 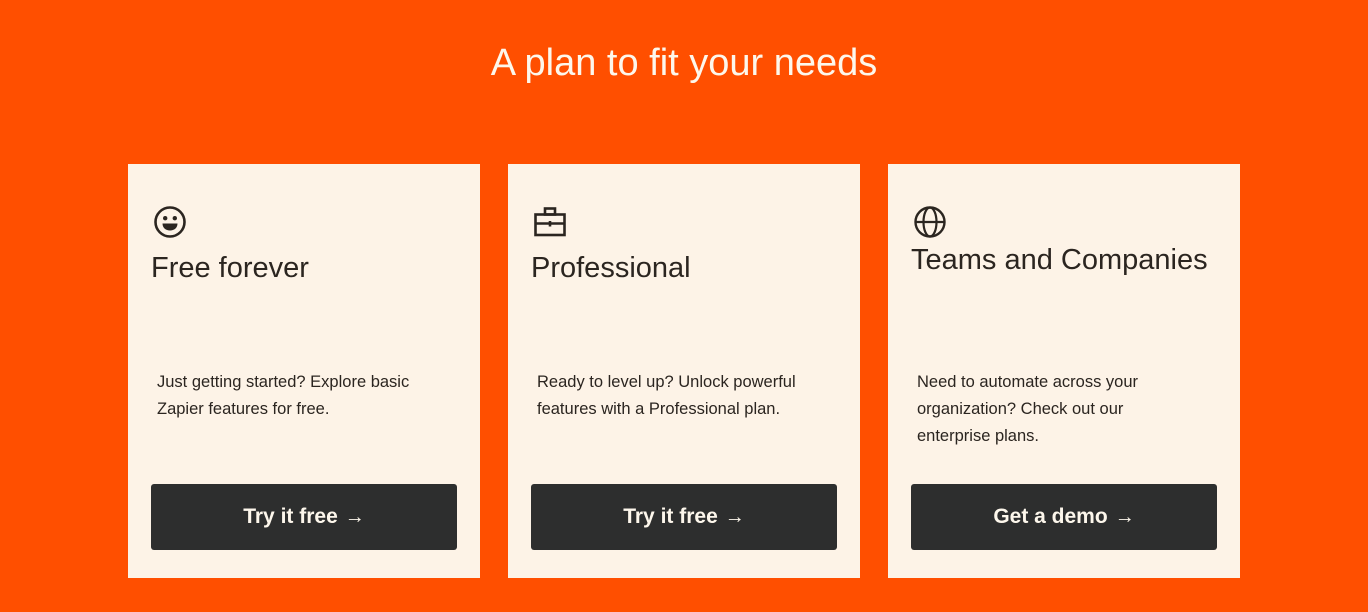 I want to click on button-label: Get a demo, so click(x=1050, y=516).